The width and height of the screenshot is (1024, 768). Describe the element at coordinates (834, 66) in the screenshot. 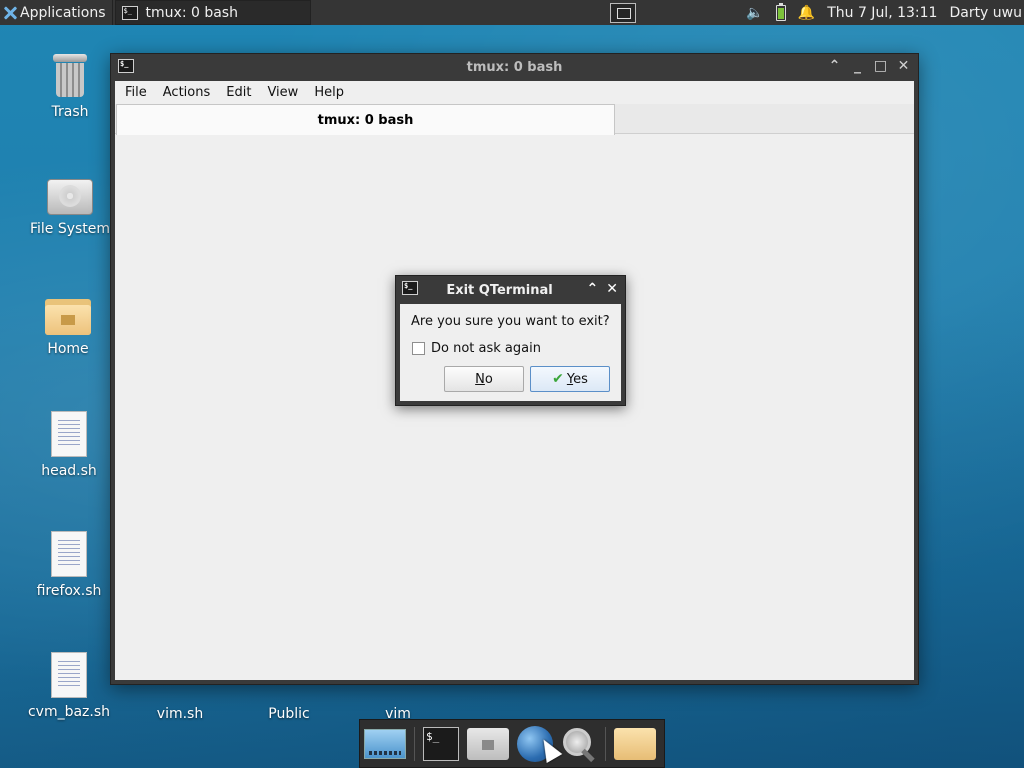

I see `window-shade-icon: ⌃` at that location.